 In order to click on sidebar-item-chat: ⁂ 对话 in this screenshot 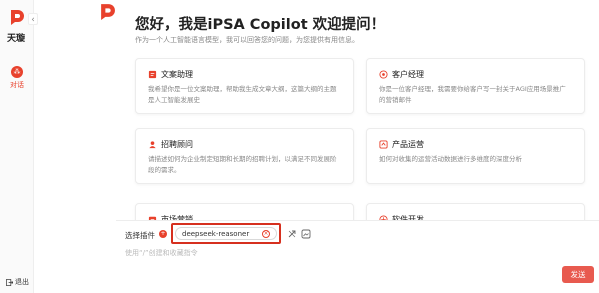, I will do `click(17, 78)`.